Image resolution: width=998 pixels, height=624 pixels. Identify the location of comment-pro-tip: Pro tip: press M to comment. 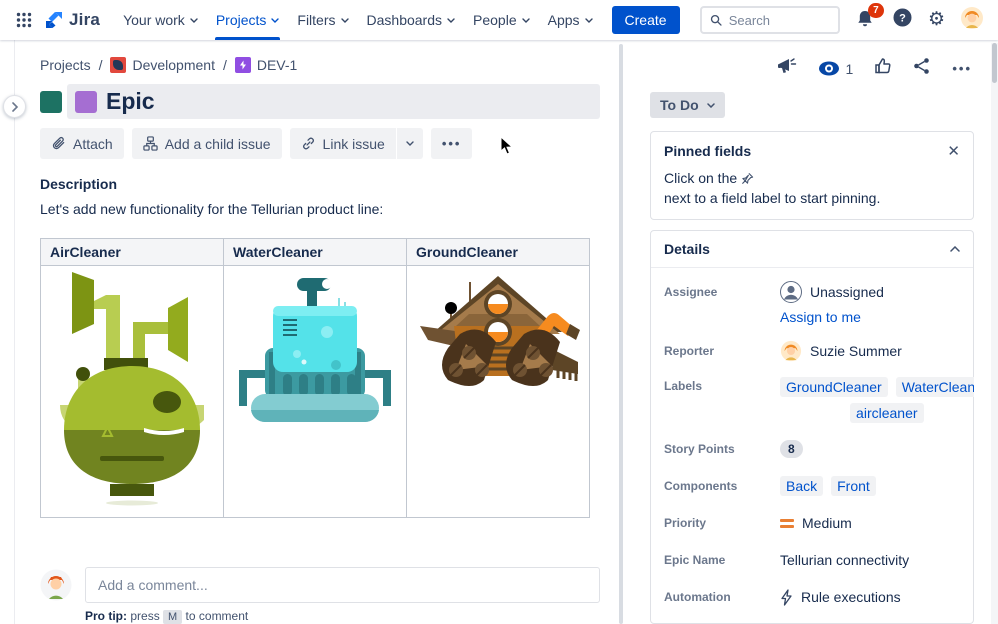
(167, 616).